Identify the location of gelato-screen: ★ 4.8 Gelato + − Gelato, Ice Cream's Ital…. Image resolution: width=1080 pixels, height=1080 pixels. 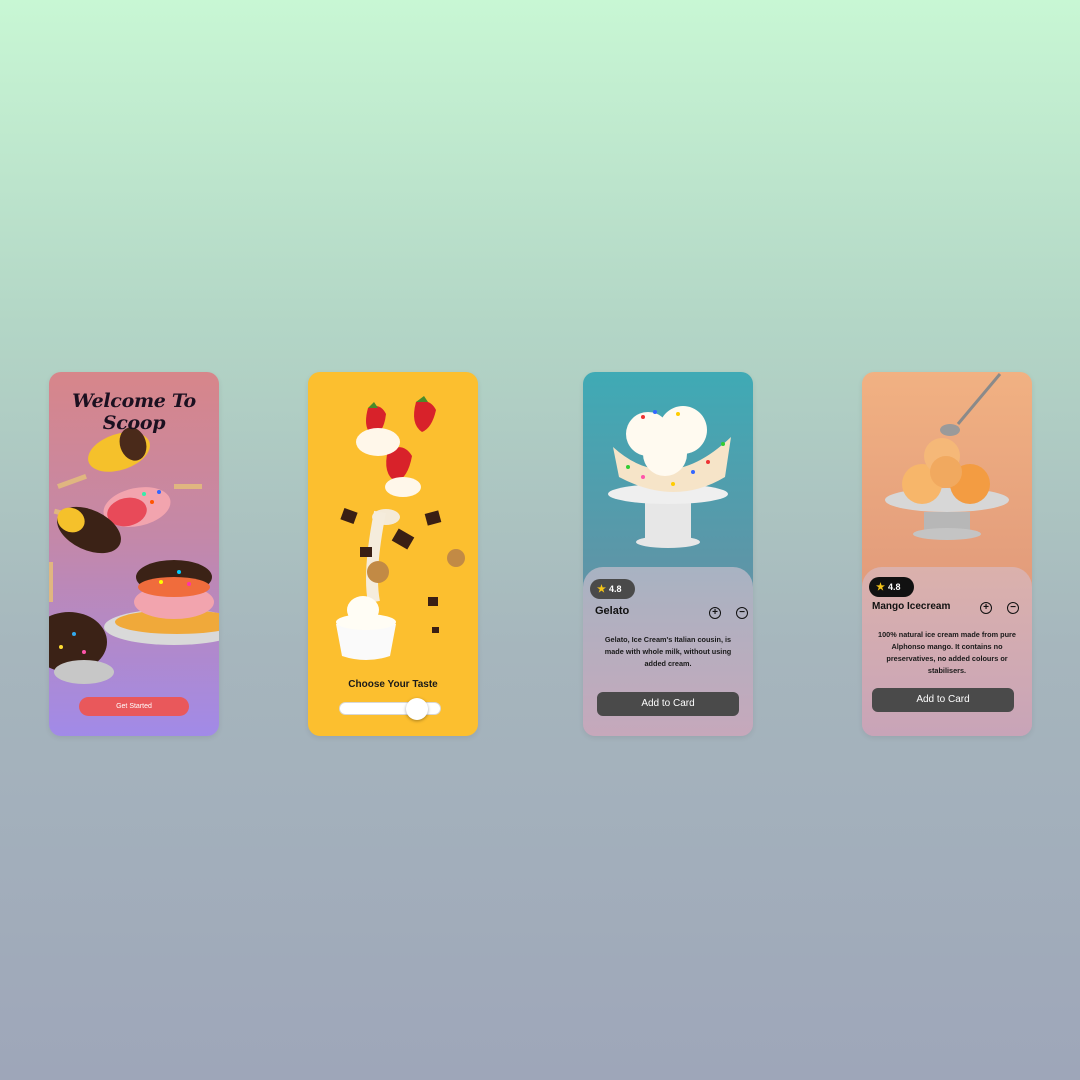
(668, 554).